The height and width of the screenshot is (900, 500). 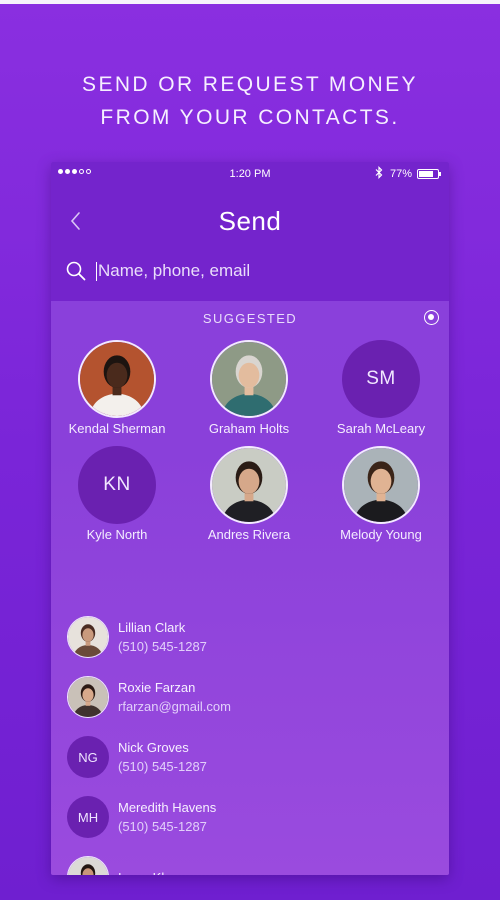 I want to click on battery-icon, so click(x=429, y=174).